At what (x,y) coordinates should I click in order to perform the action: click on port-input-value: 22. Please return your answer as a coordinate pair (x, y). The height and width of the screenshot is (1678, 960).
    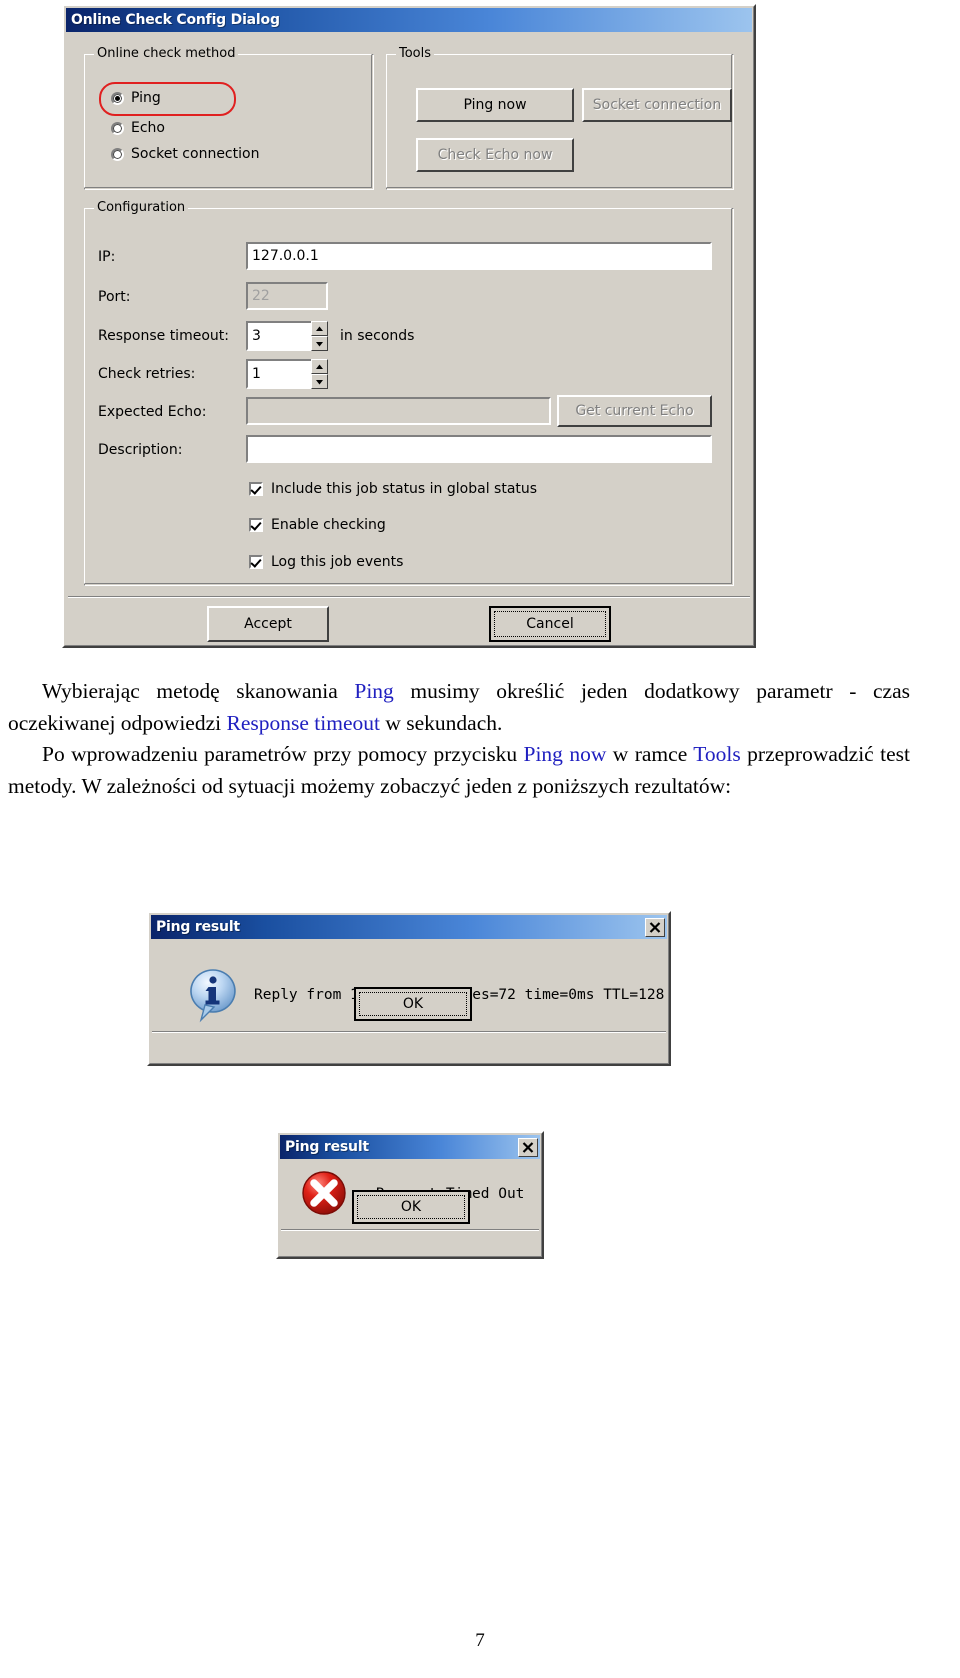
    Looking at the image, I should click on (261, 296).